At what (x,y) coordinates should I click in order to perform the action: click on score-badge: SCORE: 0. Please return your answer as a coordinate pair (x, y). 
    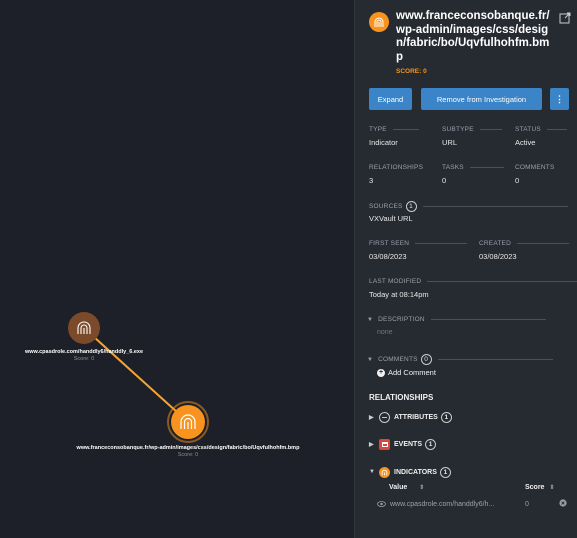
    Looking at the image, I should click on (411, 71).